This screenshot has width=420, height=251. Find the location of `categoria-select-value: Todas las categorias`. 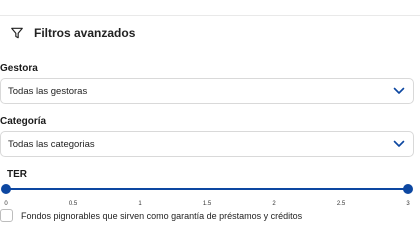

categoria-select-value: Todas las categorias is located at coordinates (51, 144).